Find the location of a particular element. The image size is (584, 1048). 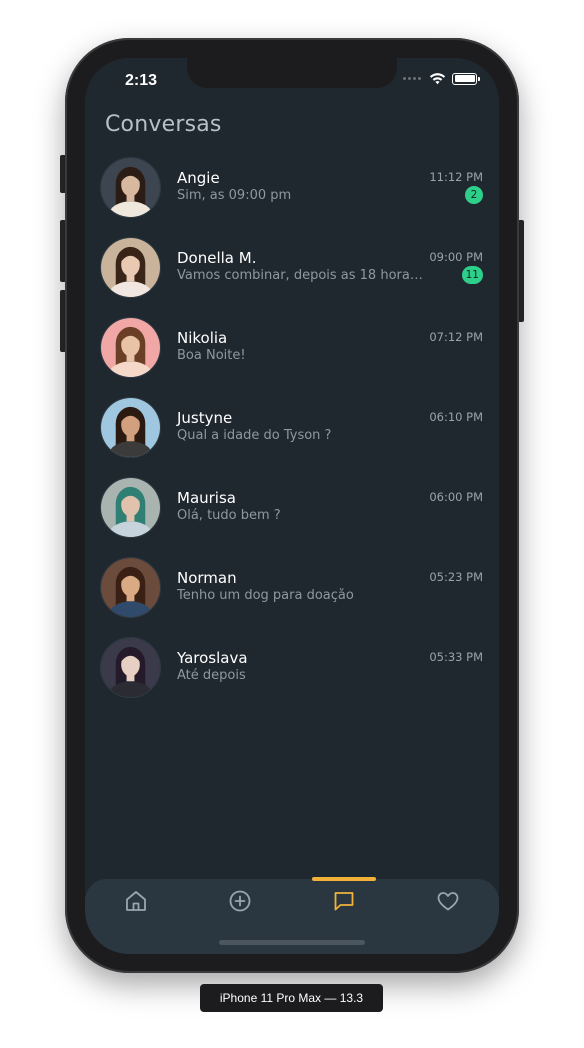

tab-create is located at coordinates (240, 901).